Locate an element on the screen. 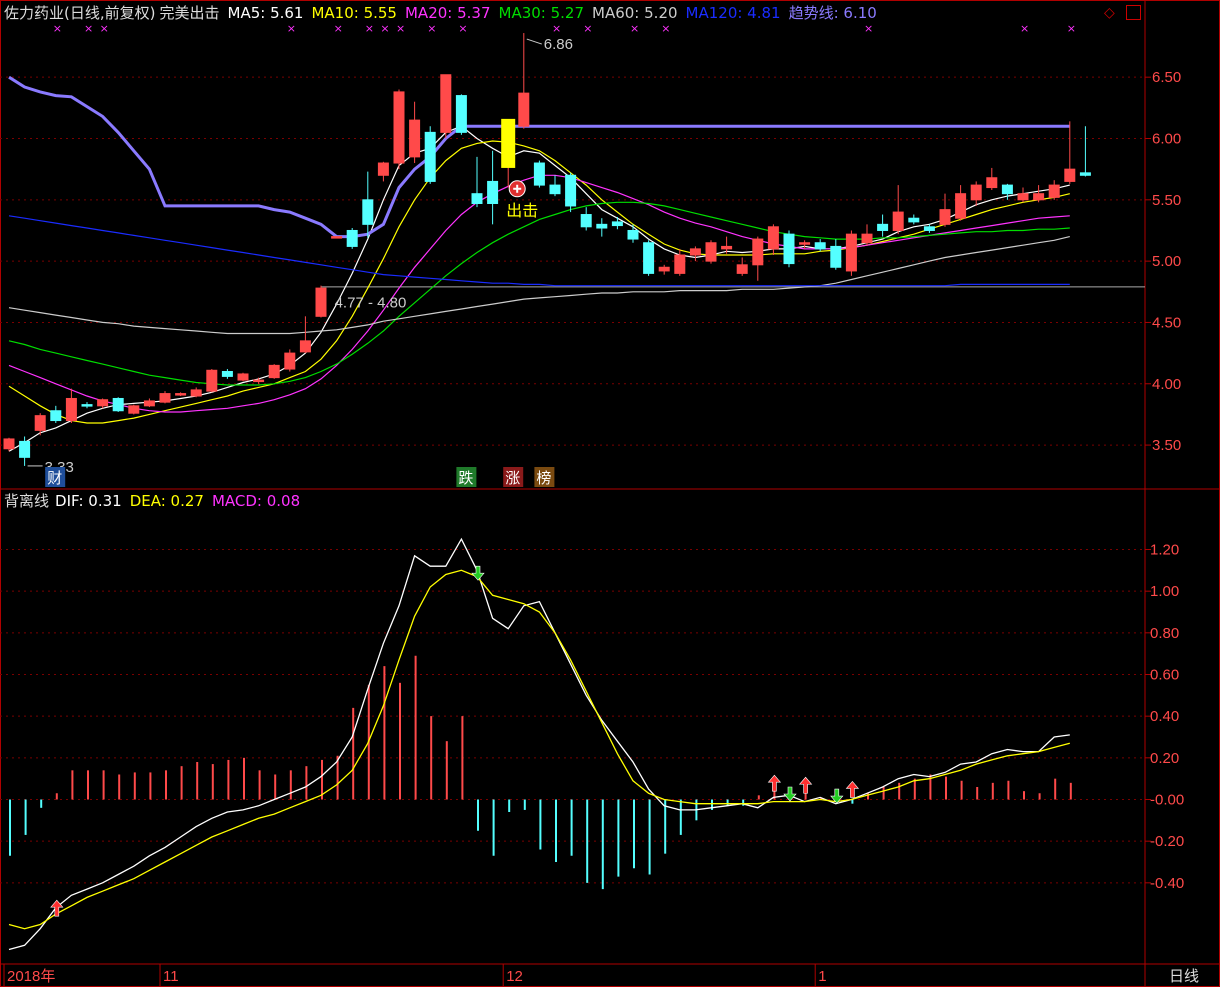 The image size is (1220, 987). indicator-name: 完美出击 is located at coordinates (189, 13).